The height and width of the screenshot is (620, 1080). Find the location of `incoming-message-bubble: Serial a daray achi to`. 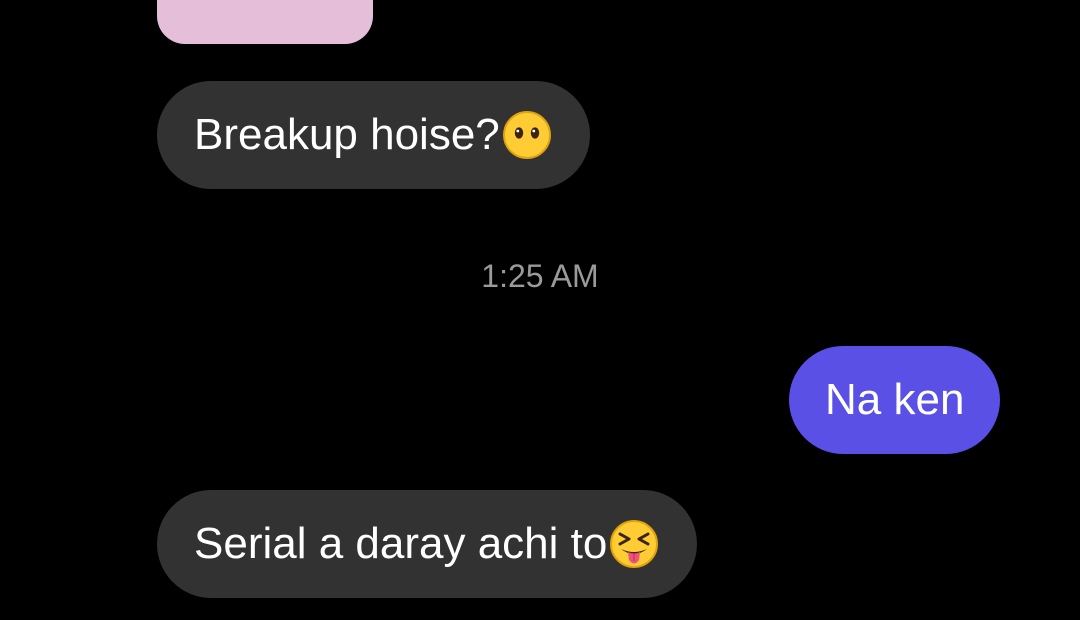

incoming-message-bubble: Serial a daray achi to is located at coordinates (427, 544).